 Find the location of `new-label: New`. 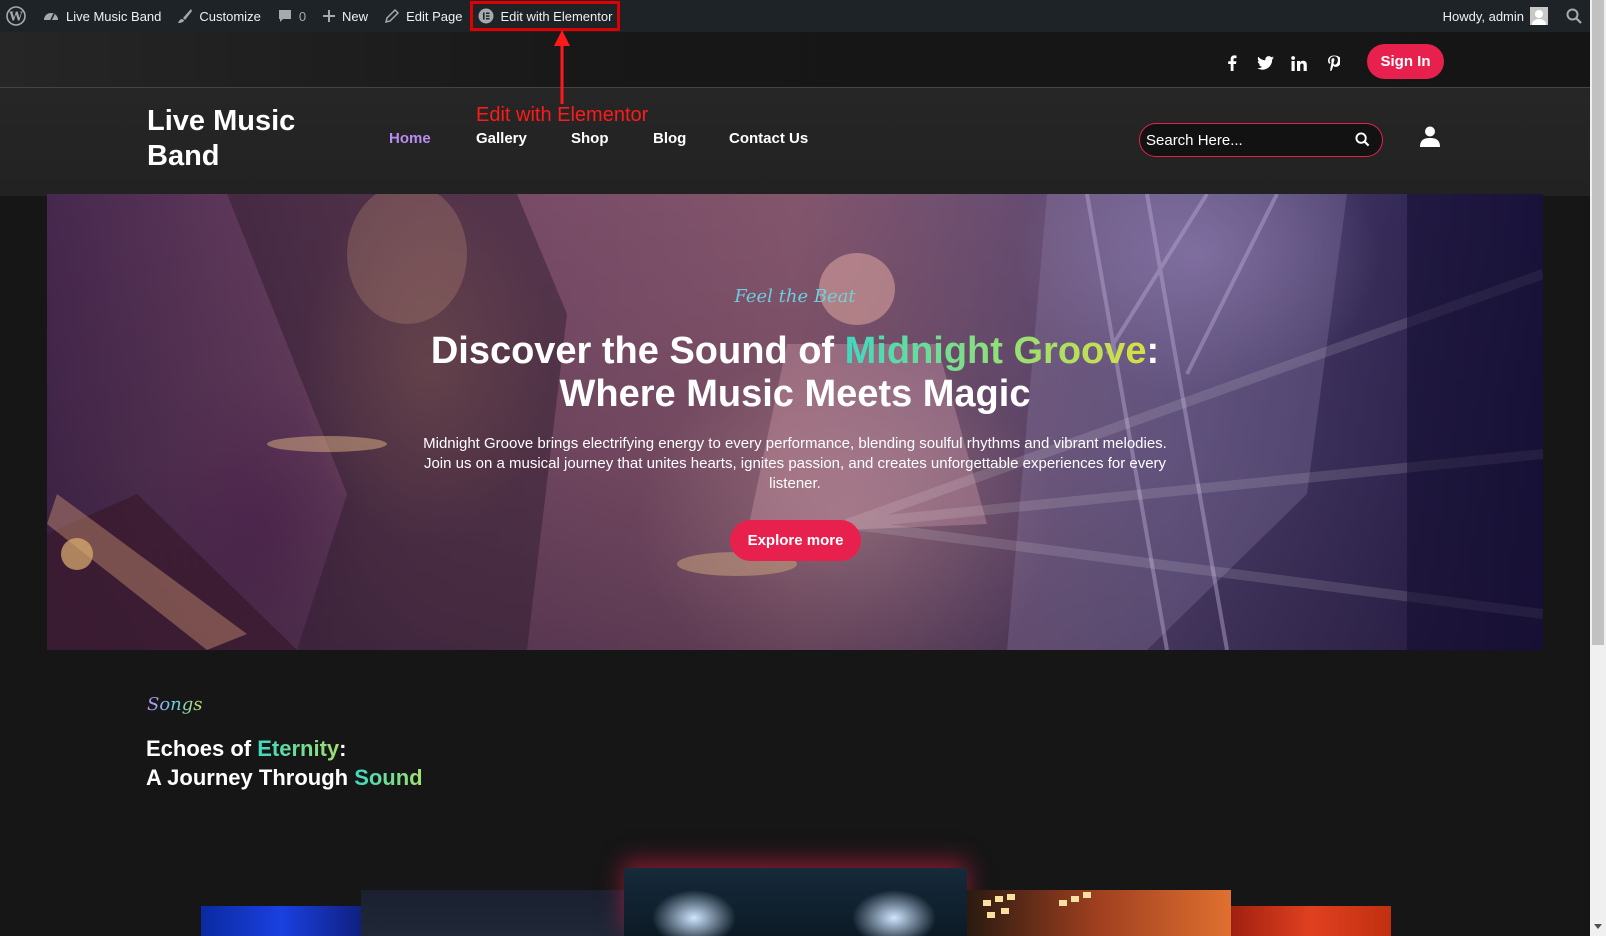

new-label: New is located at coordinates (355, 16).